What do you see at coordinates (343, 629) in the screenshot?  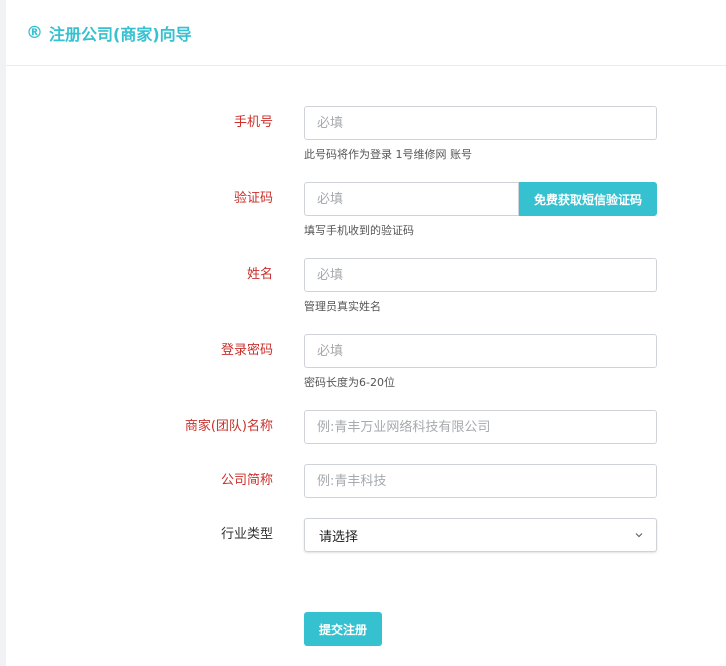 I see `submit-button: 提交注册` at bounding box center [343, 629].